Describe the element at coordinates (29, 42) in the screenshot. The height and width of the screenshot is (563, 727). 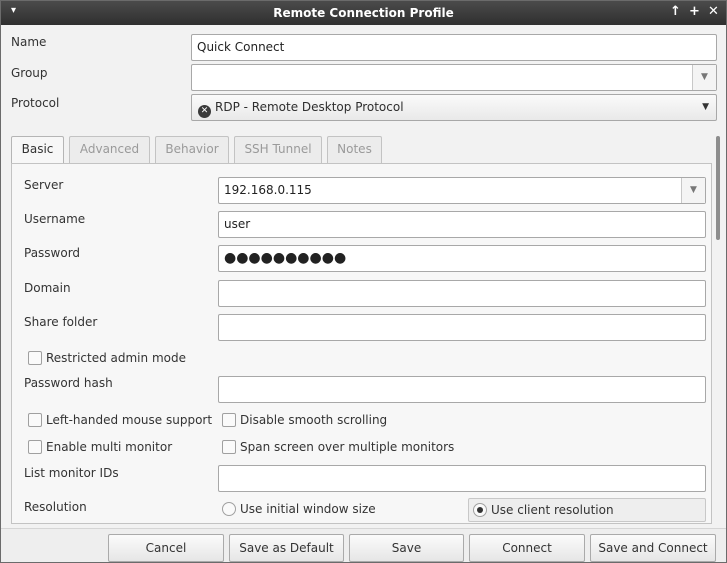
I see `name-label: Name` at that location.